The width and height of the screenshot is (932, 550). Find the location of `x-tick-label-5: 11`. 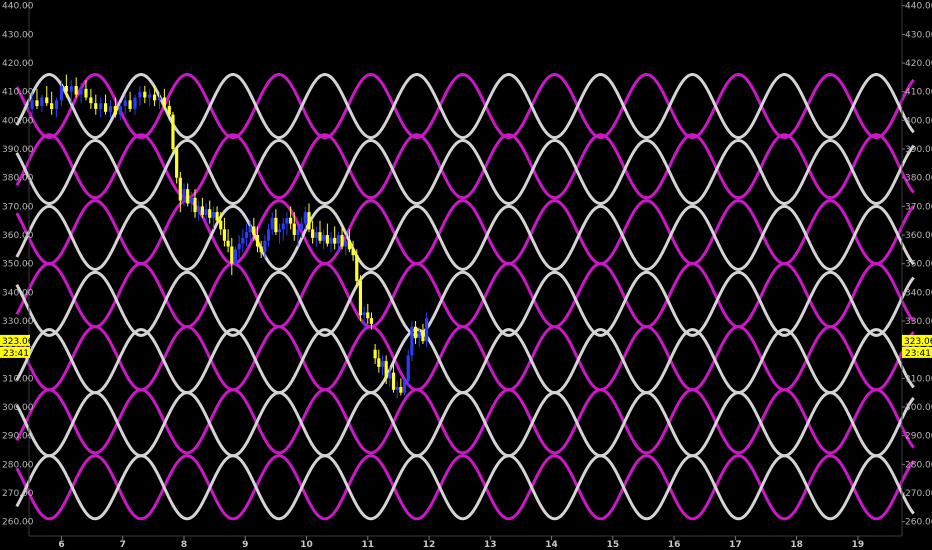

x-tick-label-5: 11 is located at coordinates (368, 545).